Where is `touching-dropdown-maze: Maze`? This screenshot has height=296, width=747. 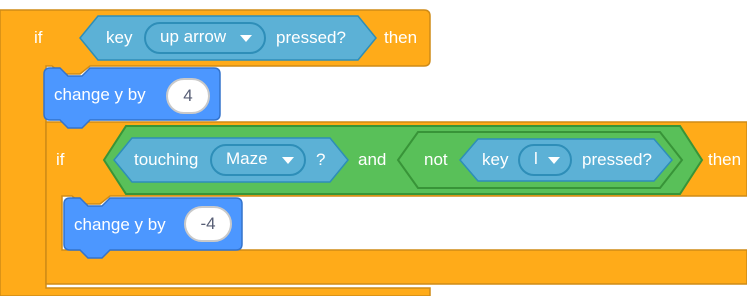
touching-dropdown-maze: Maze is located at coordinates (258, 160).